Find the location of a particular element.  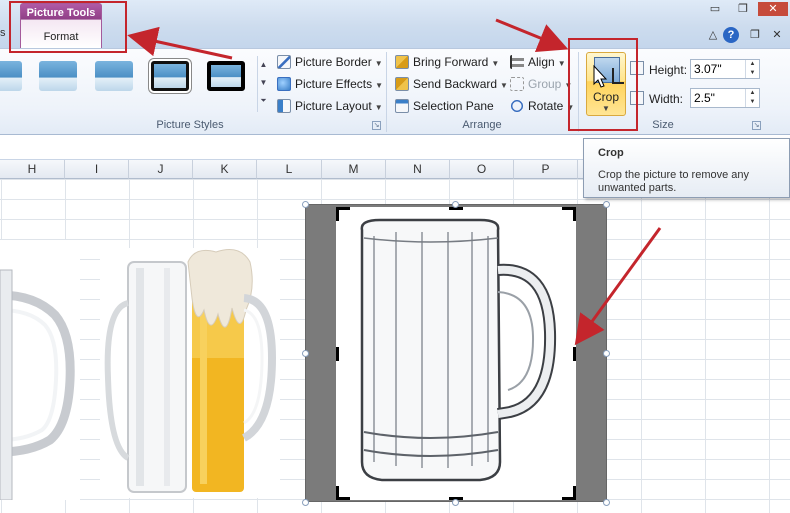

picture-effects-button: Picture Effects ▼ is located at coordinates (330, 84).